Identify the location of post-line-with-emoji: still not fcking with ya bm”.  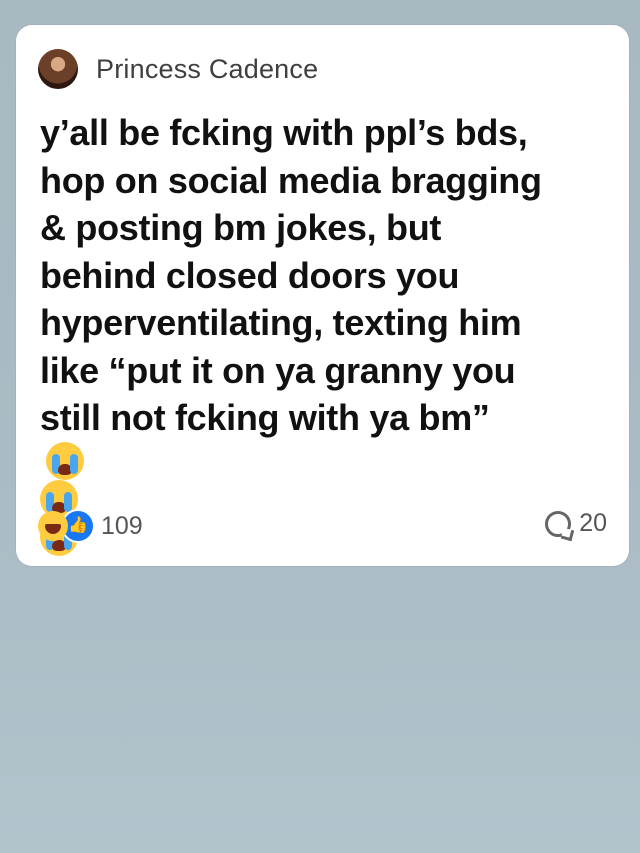
(327, 437).